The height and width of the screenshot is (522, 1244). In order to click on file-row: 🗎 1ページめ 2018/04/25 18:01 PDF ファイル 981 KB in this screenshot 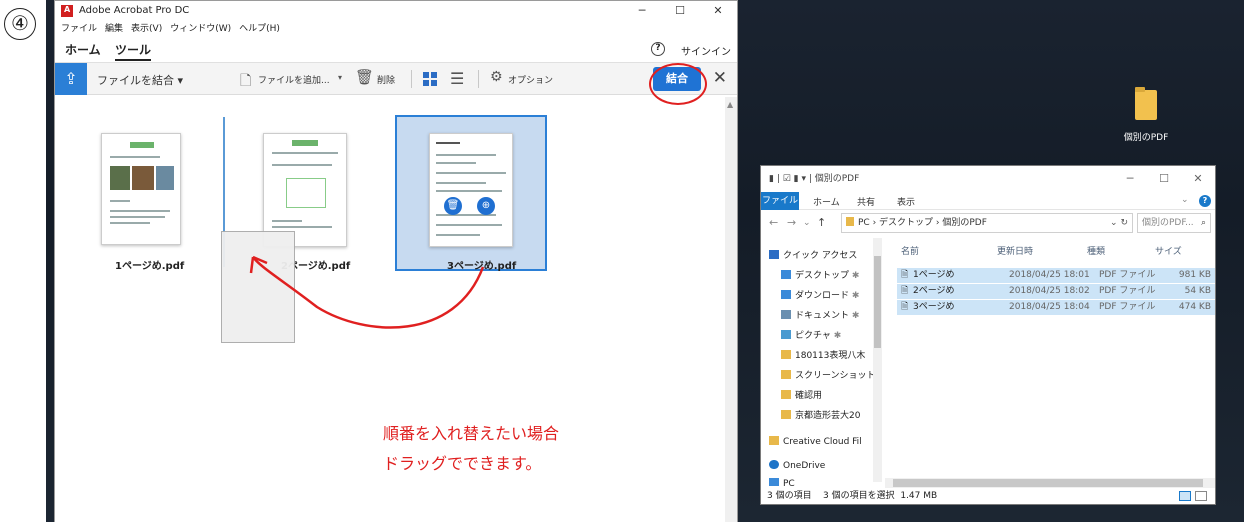, I will do `click(1056, 275)`.